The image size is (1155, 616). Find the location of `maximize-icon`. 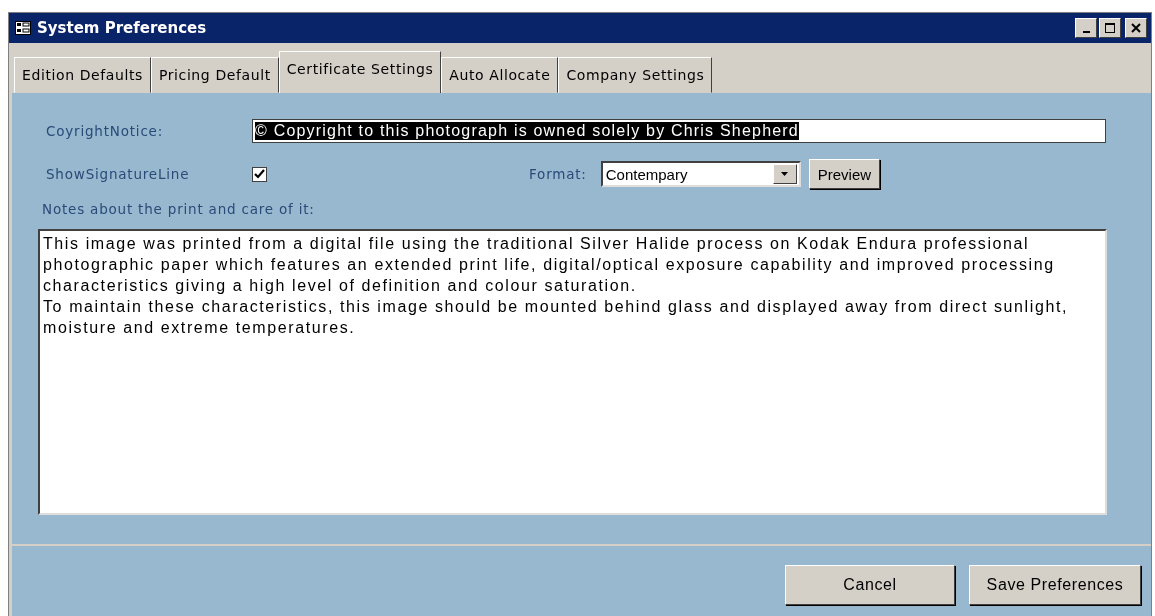

maximize-icon is located at coordinates (1110, 28).